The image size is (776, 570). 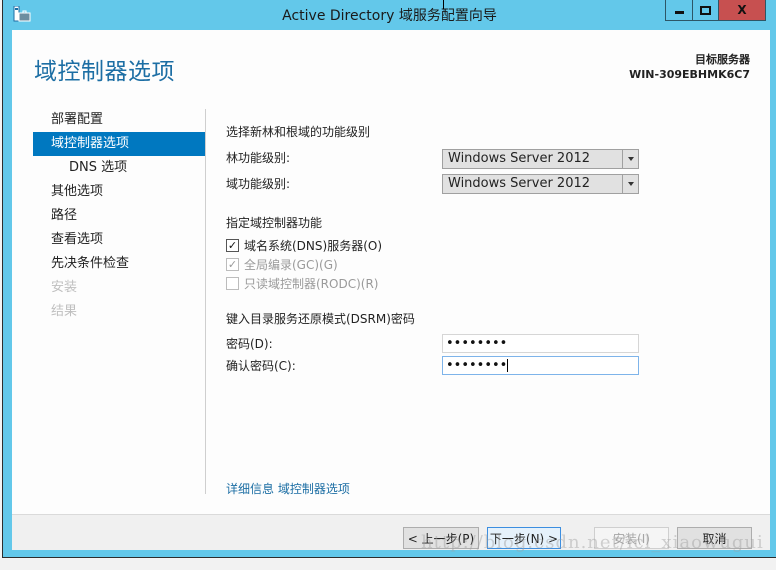 I want to click on functional-level-heading: 选择新林和根域的功能级别, so click(x=298, y=132).